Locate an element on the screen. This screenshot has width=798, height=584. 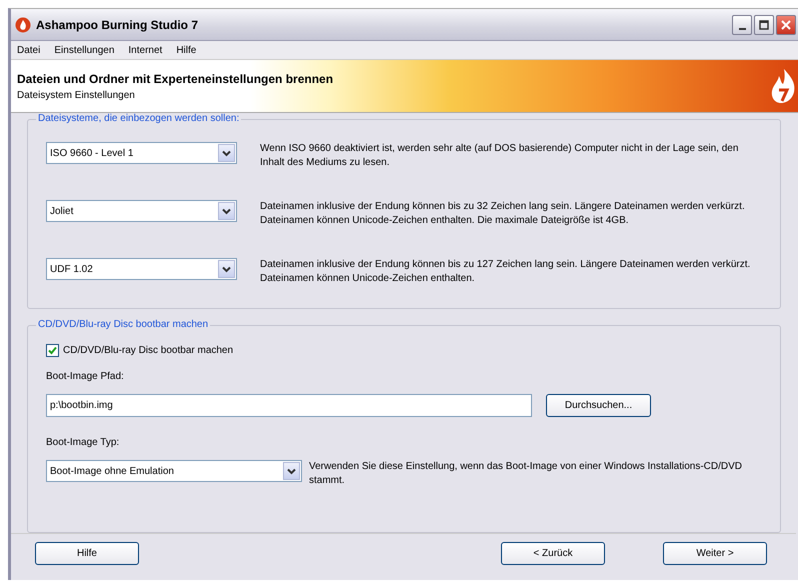
minimize-icon is located at coordinates (742, 29).